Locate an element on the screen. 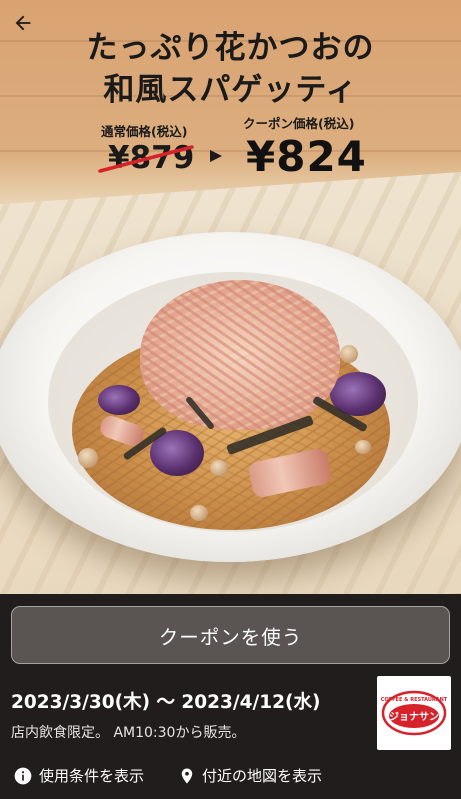  svg-text: ジョナサン is located at coordinates (414, 717).